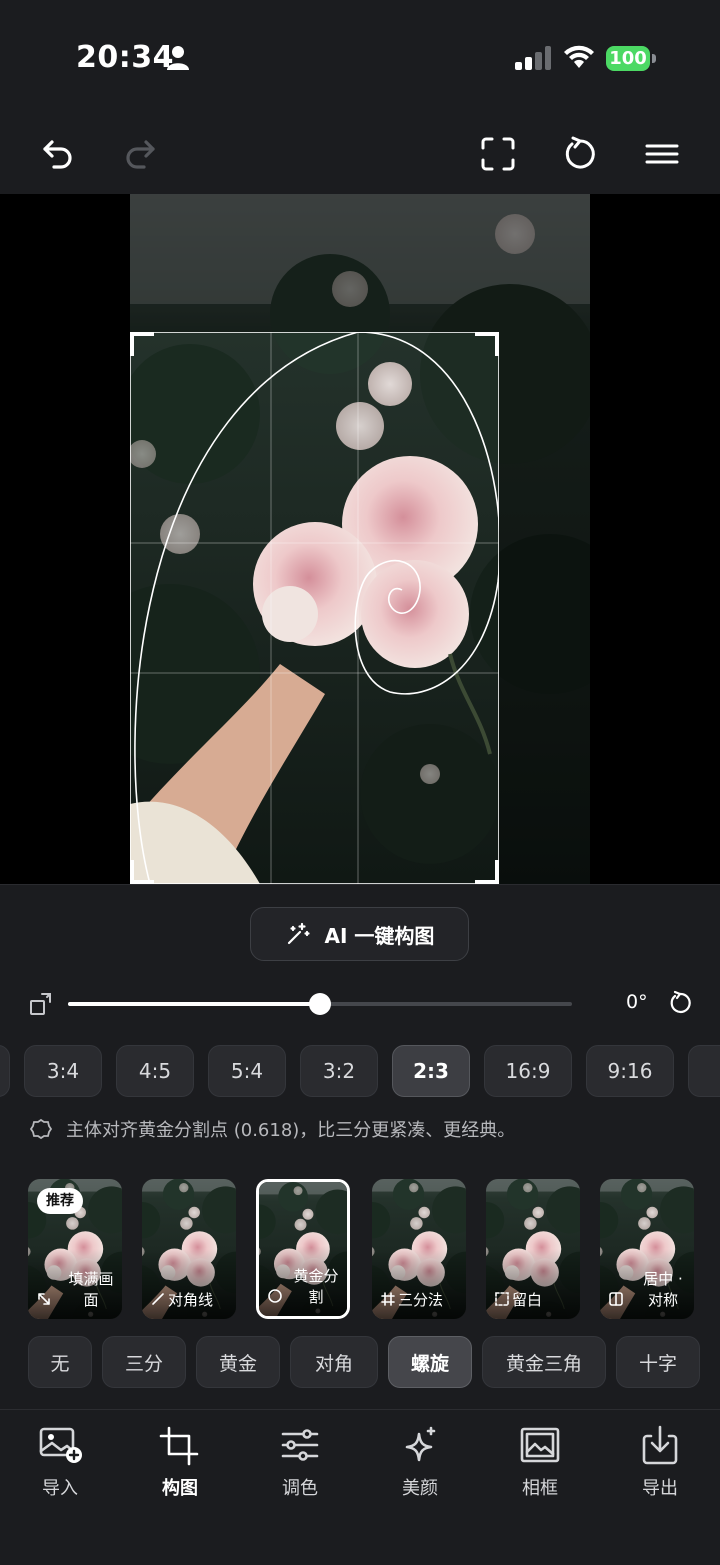 The height and width of the screenshot is (1565, 720). I want to click on redo-icon, so click(140, 154).